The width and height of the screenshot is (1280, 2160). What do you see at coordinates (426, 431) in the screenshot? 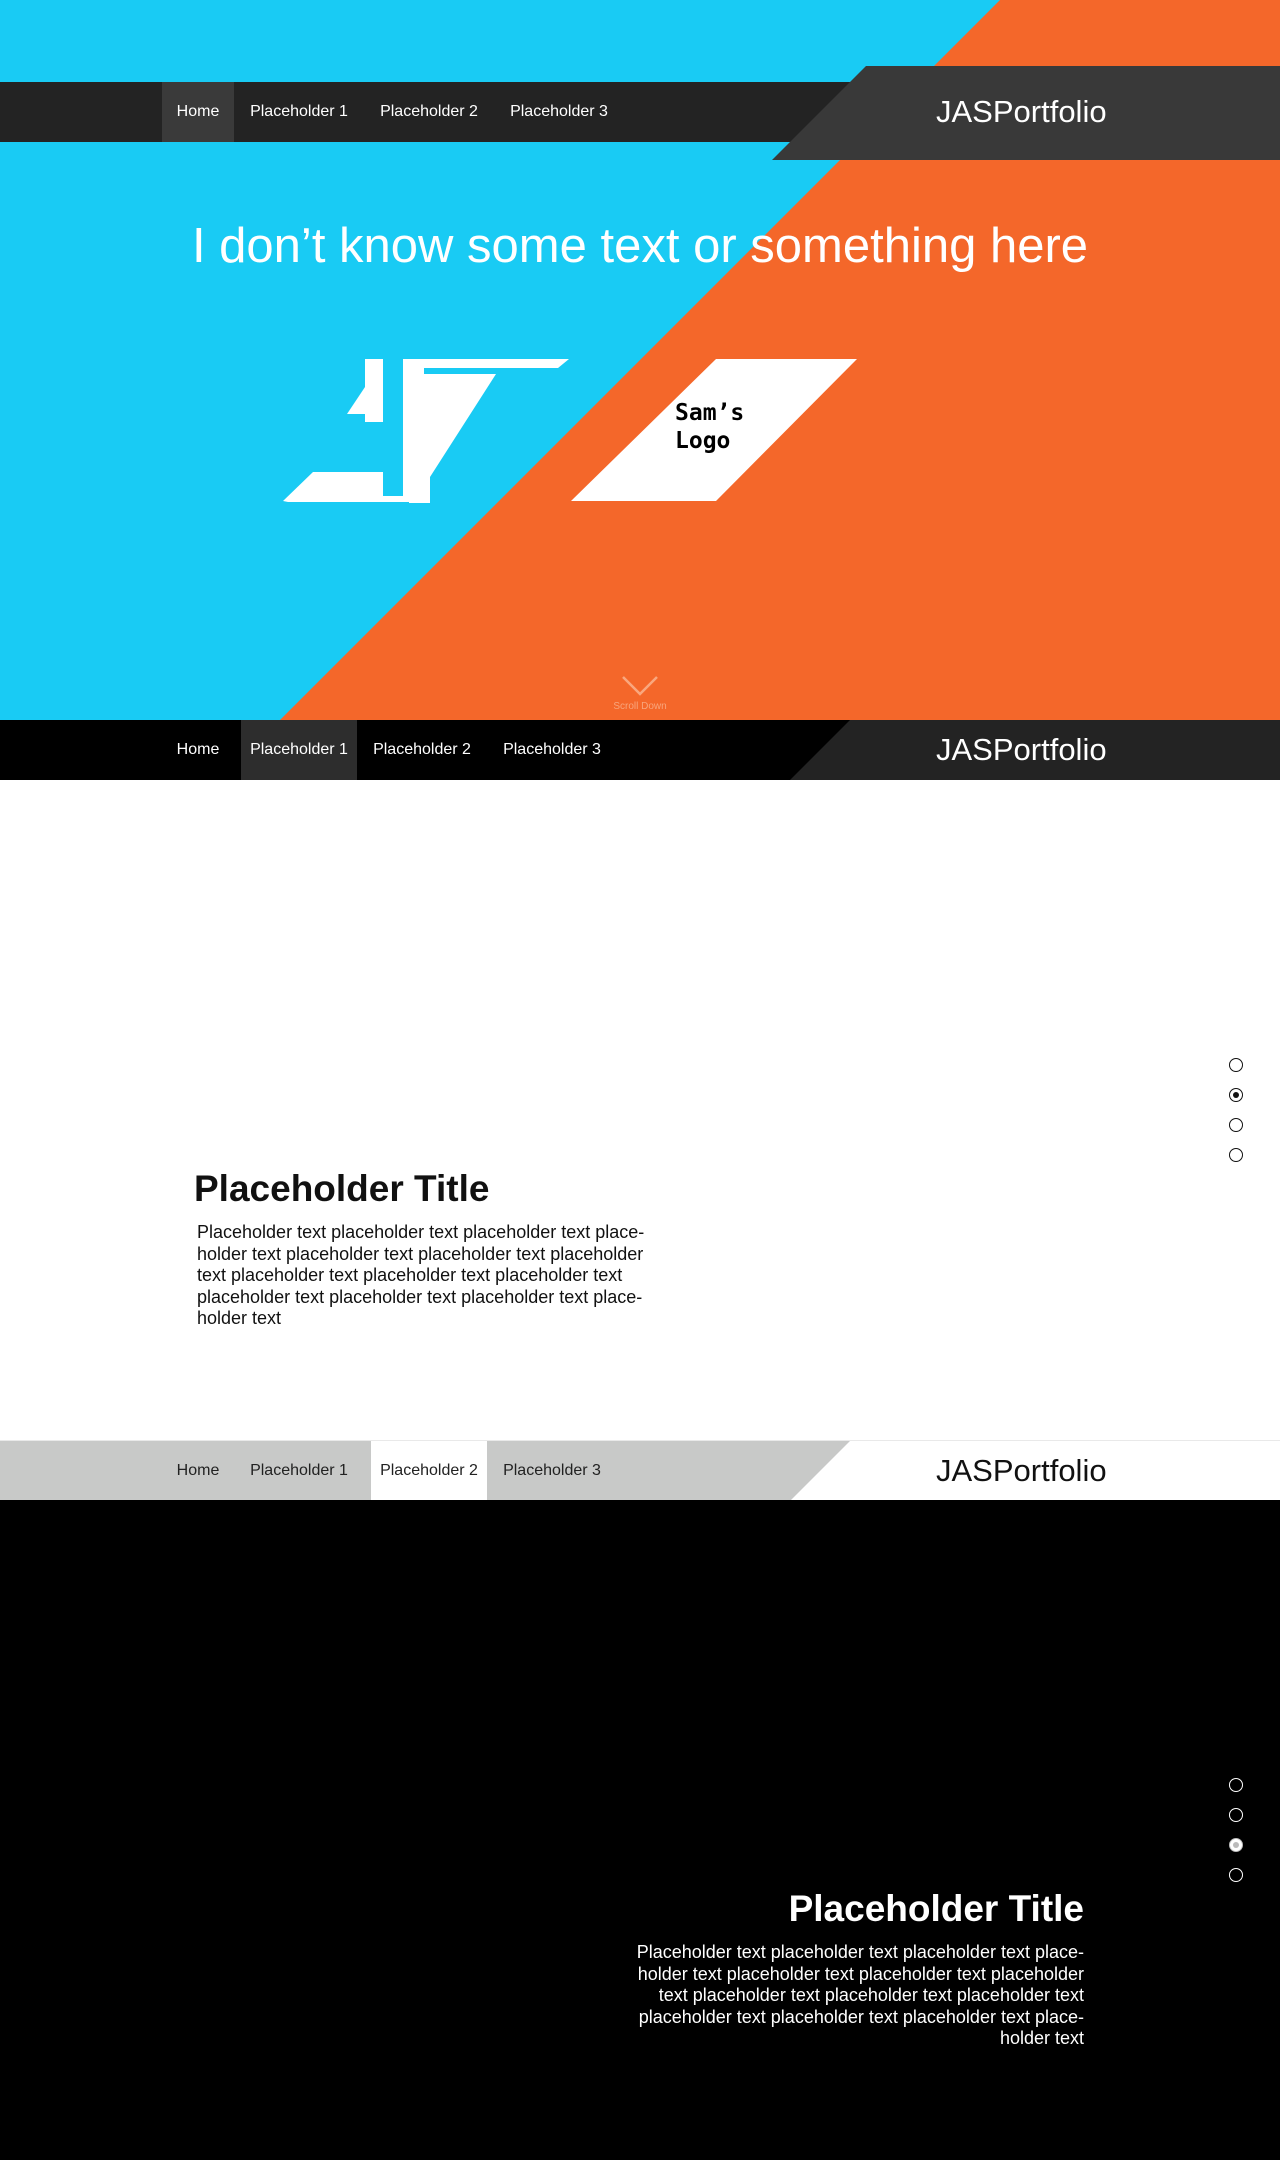
I see `jas-logo` at bounding box center [426, 431].